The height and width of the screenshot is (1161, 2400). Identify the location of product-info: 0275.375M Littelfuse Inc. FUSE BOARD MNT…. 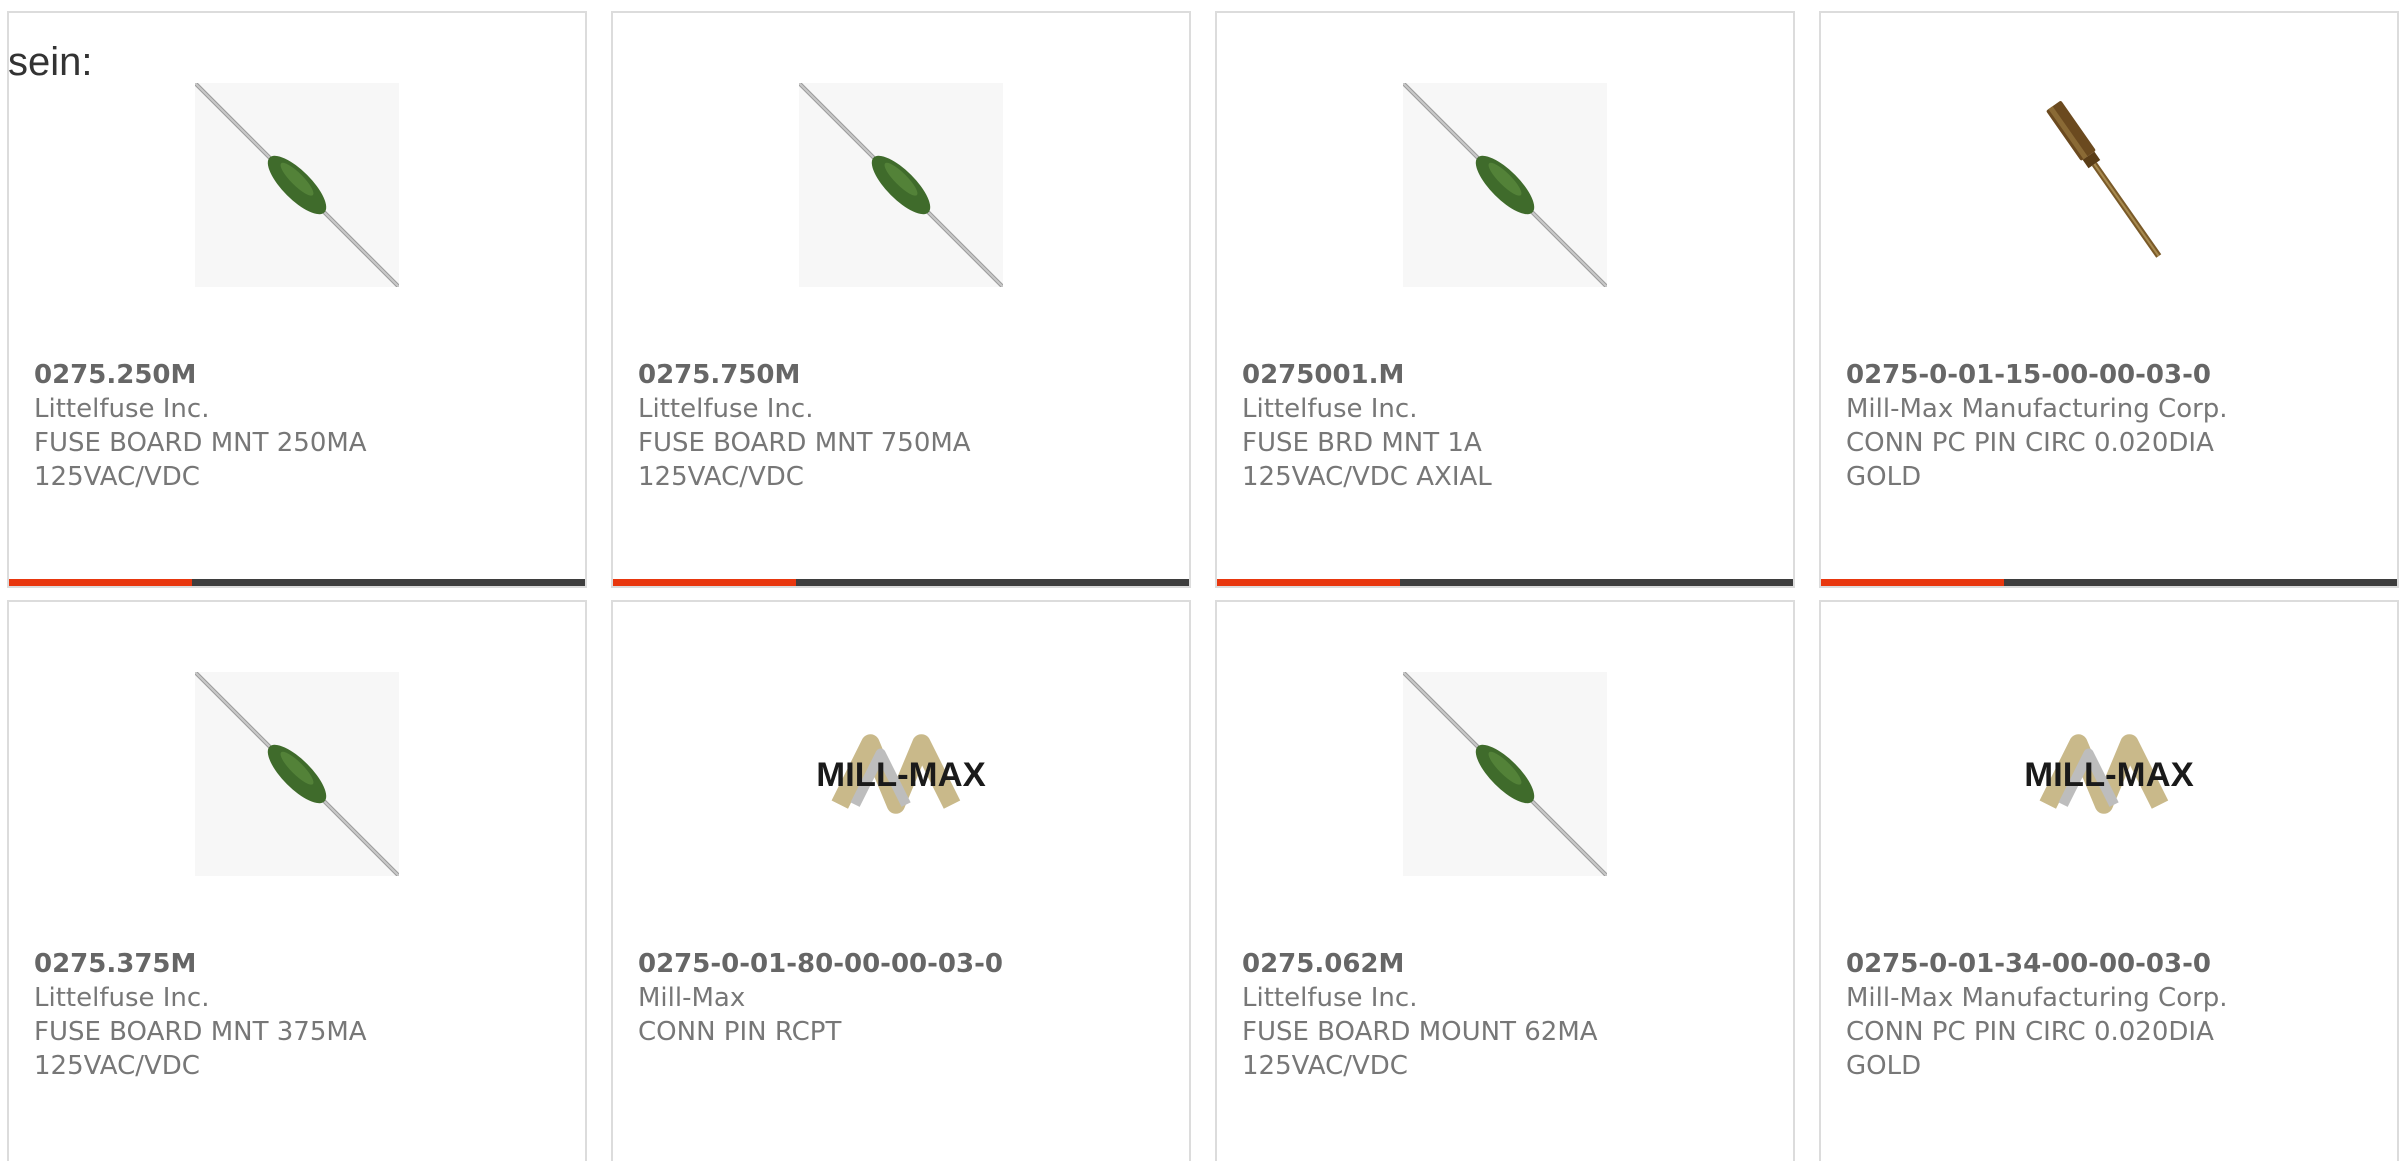
(299, 1015).